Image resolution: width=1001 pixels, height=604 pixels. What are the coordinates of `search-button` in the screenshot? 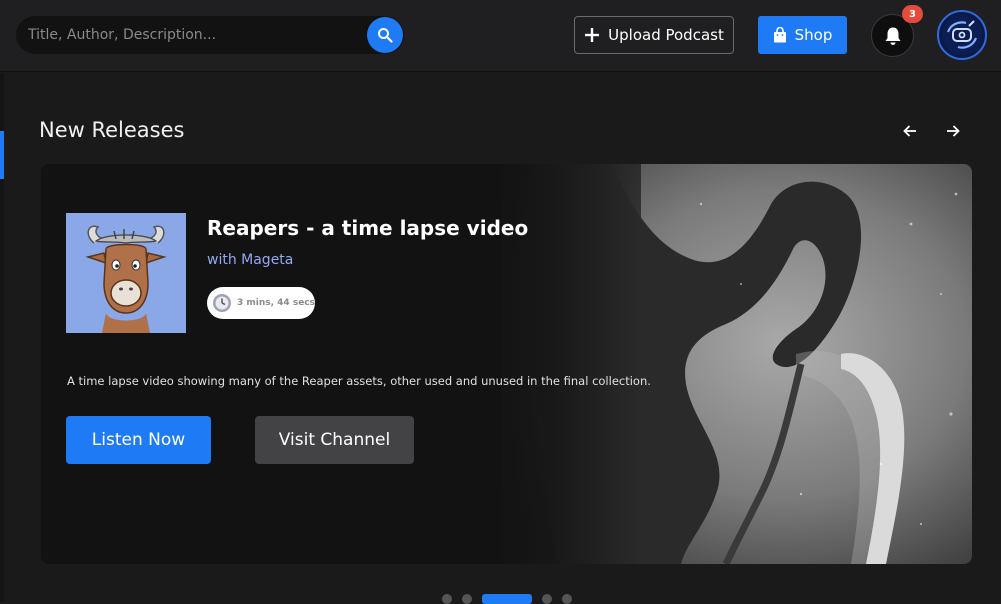 It's located at (385, 35).